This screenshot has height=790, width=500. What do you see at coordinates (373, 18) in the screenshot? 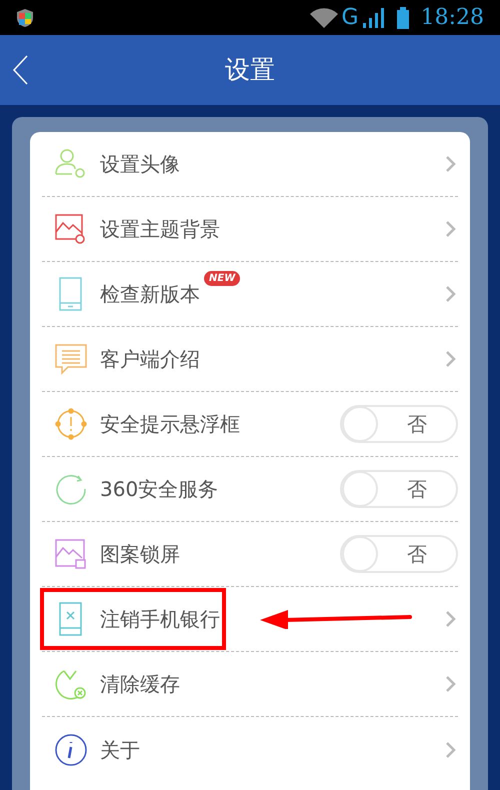
I see `signal-icon` at bounding box center [373, 18].